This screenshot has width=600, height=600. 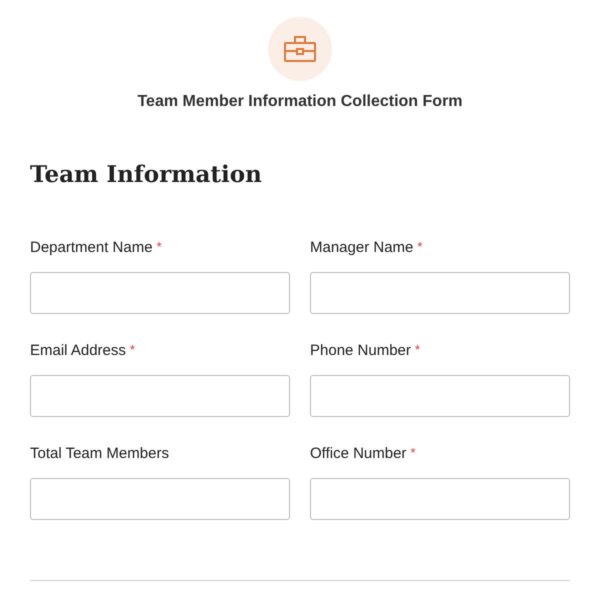 I want to click on form-title: Team Member Information Collection Form, so click(x=300, y=102).